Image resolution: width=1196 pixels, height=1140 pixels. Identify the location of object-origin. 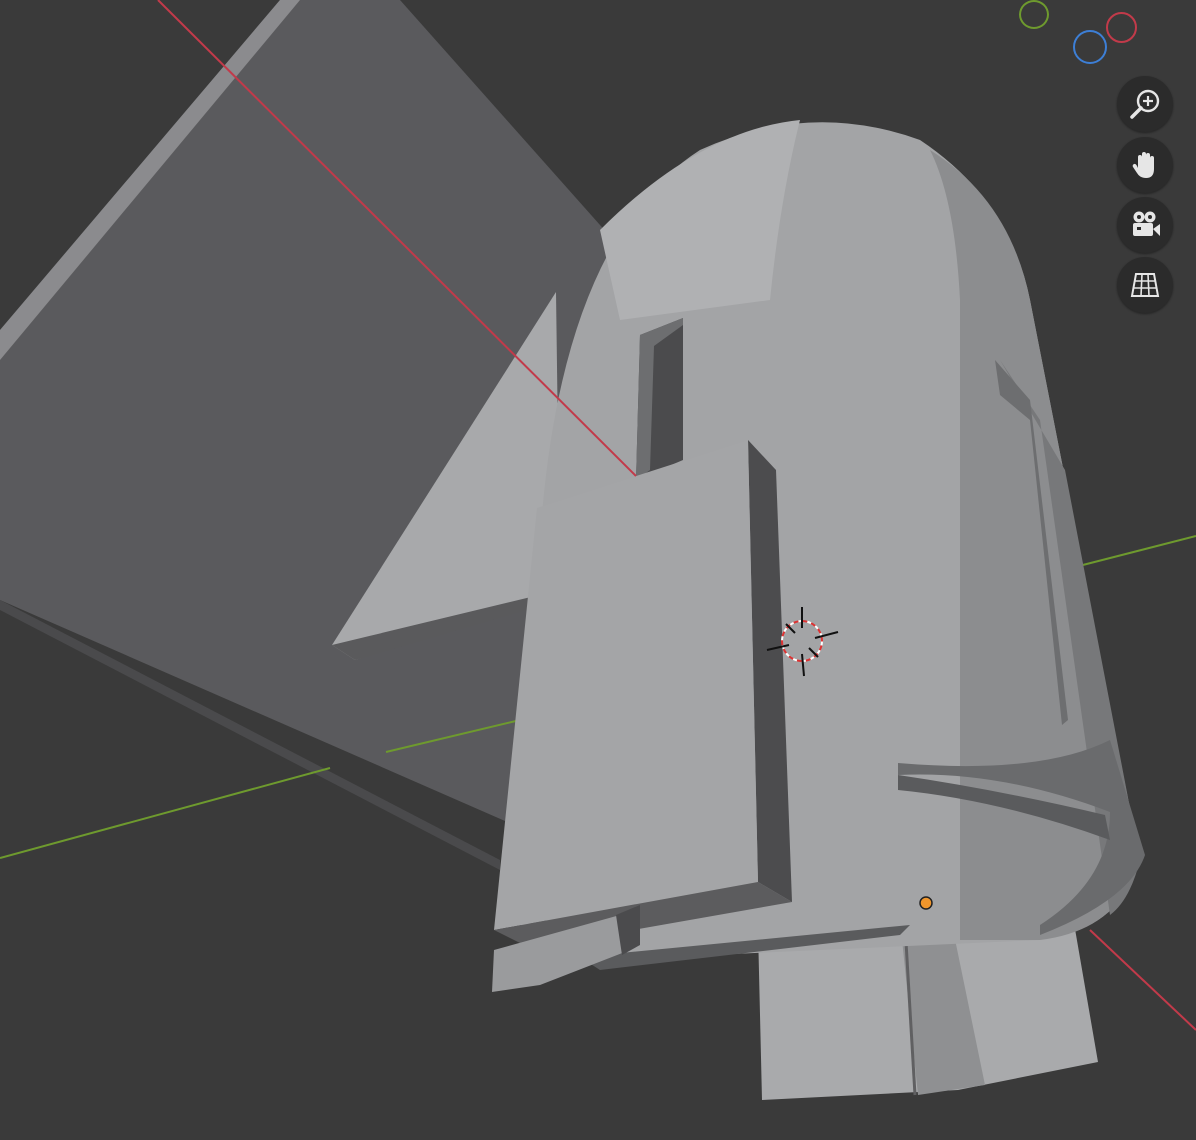
(926, 903).